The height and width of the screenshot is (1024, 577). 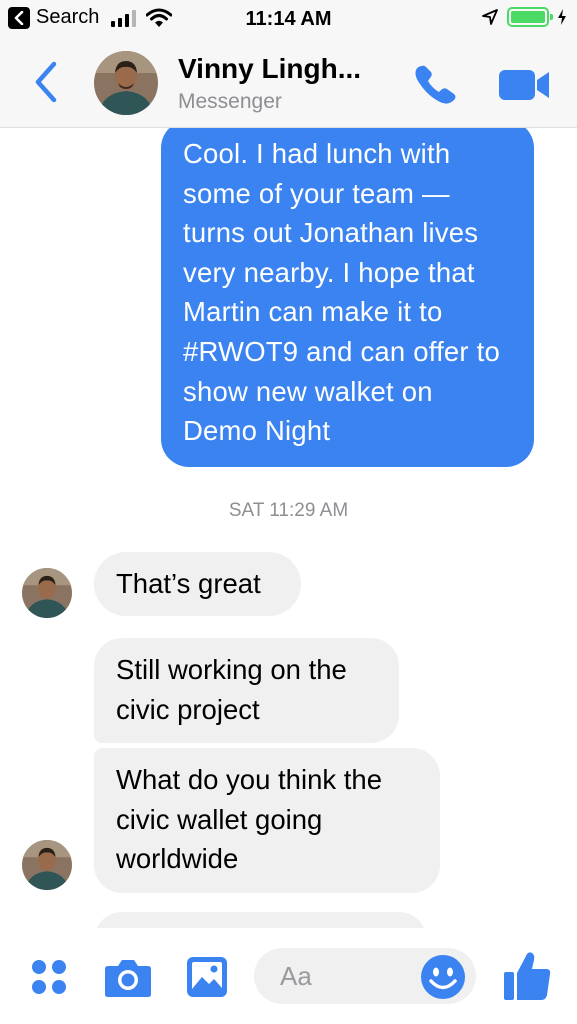 I want to click on more-button, so click(x=49, y=977).